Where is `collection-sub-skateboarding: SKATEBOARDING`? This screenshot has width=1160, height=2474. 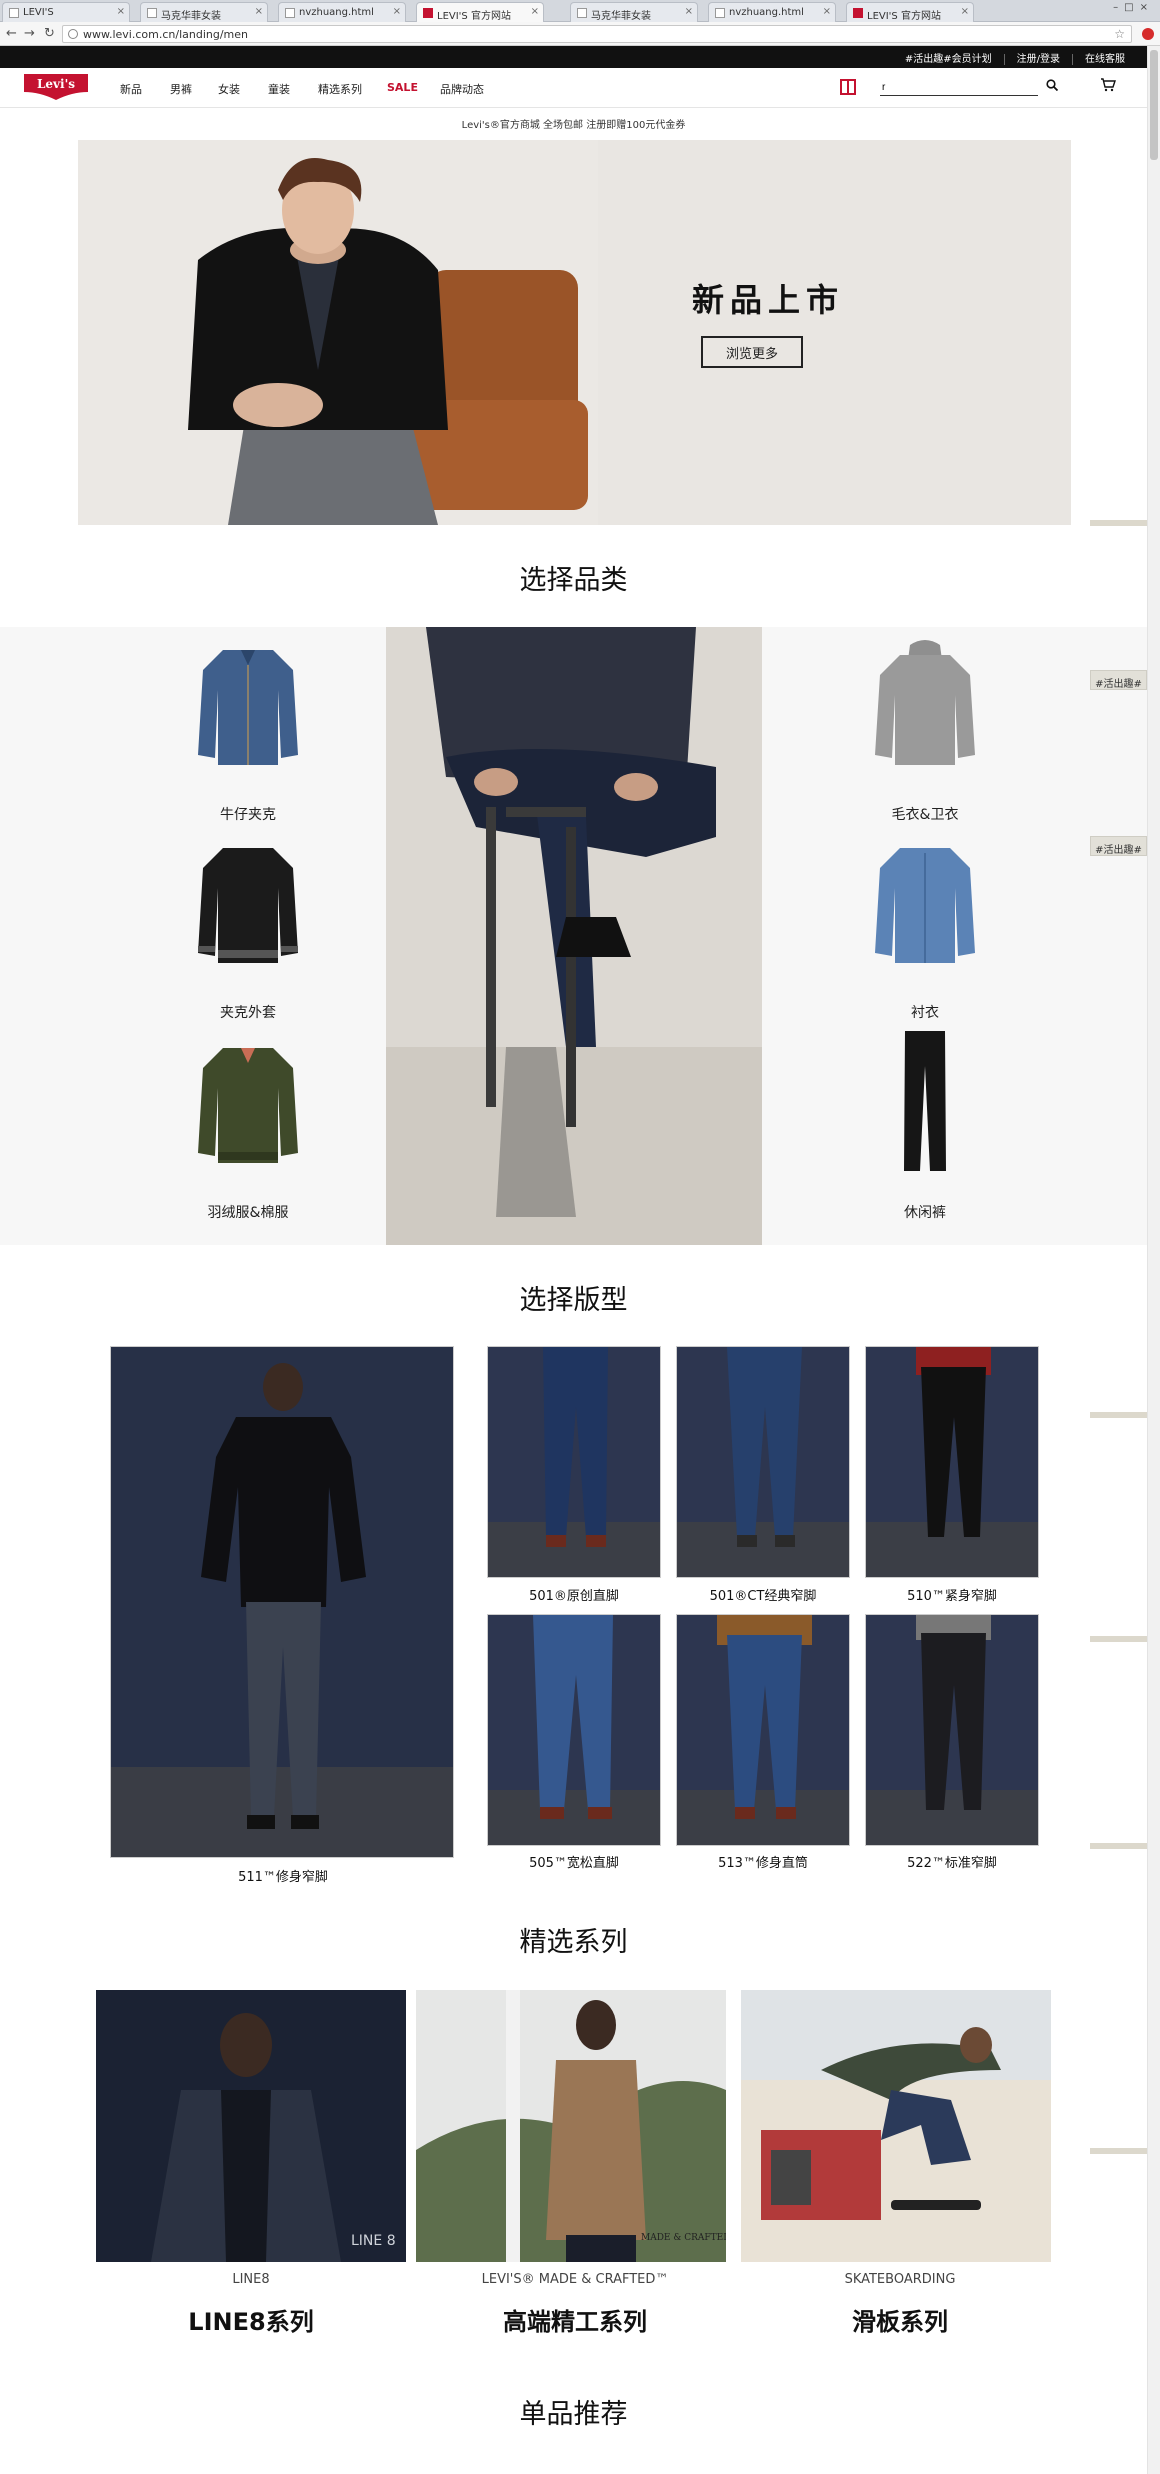 collection-sub-skateboarding: SKATEBOARDING is located at coordinates (900, 2279).